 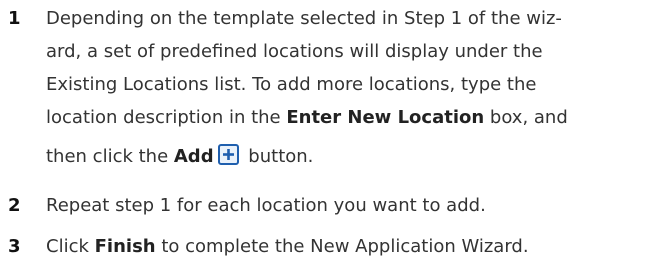 I want to click on text-segment: button., so click(x=278, y=156).